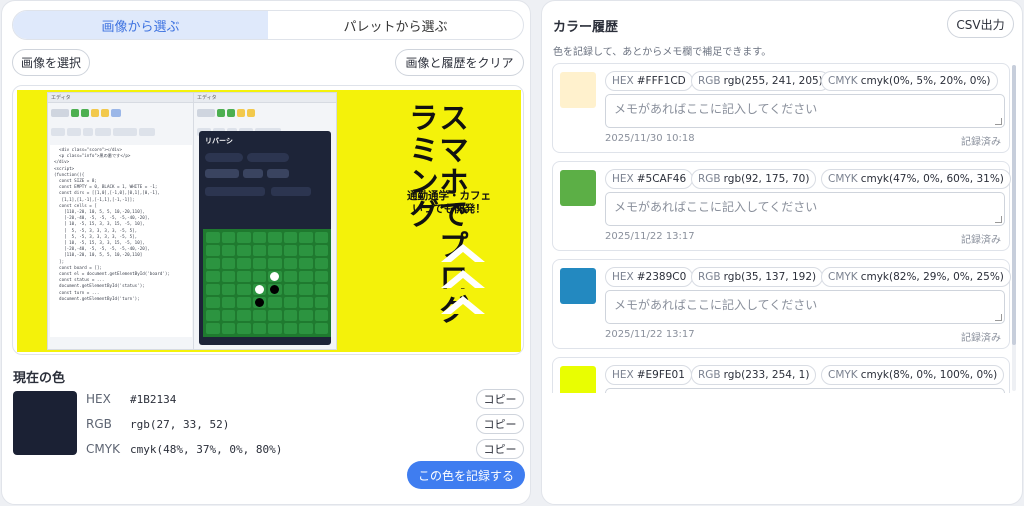 This screenshot has height=506, width=1024. I want to click on select-image-button: 画像を選択, so click(51, 62).